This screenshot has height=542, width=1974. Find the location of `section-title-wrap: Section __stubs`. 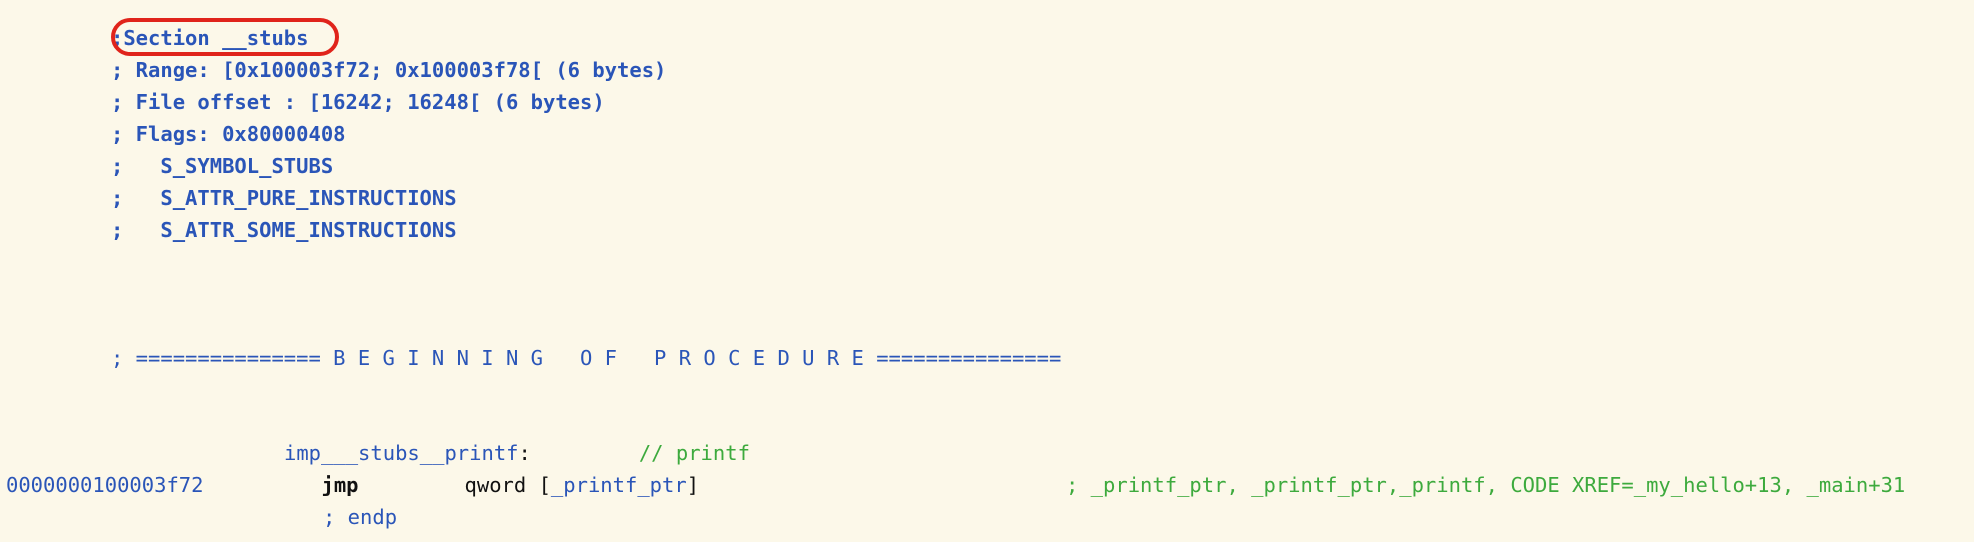

section-title-wrap: Section __stubs is located at coordinates (225, 37).